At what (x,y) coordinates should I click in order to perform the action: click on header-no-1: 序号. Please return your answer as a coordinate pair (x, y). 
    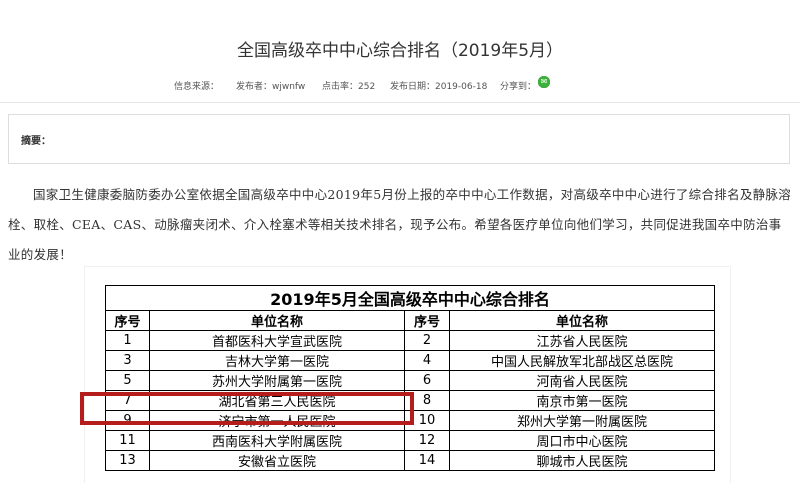
    Looking at the image, I should click on (127, 320).